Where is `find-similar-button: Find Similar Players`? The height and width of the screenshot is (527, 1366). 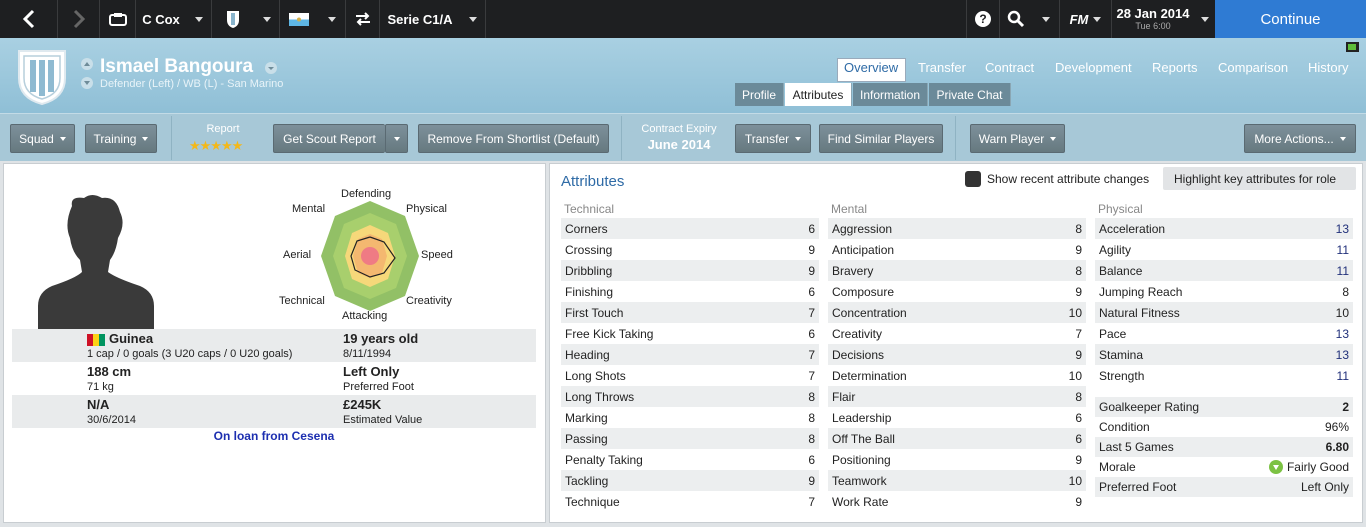 find-similar-button: Find Similar Players is located at coordinates (881, 138).